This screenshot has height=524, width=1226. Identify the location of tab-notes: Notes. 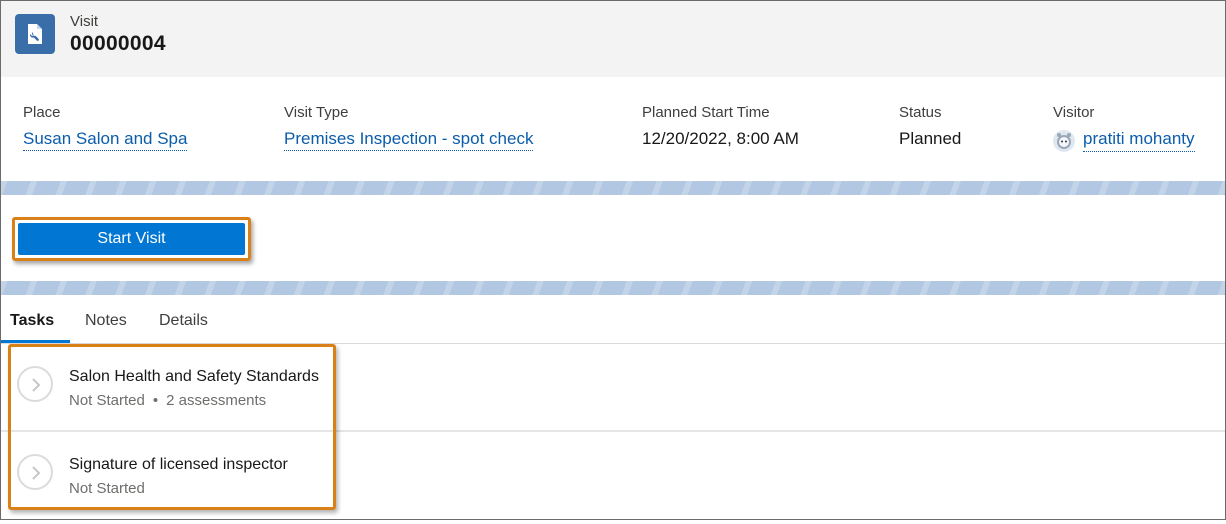
(106, 321).